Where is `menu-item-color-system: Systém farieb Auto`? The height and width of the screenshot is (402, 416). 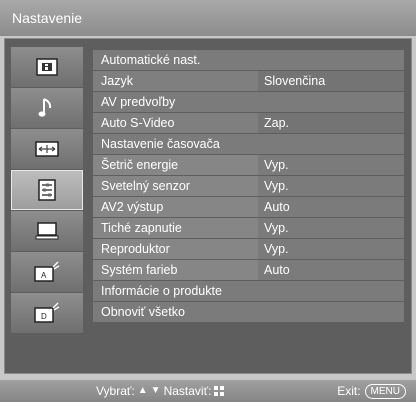 menu-item-color-system: Systém farieb Auto is located at coordinates (248, 270).